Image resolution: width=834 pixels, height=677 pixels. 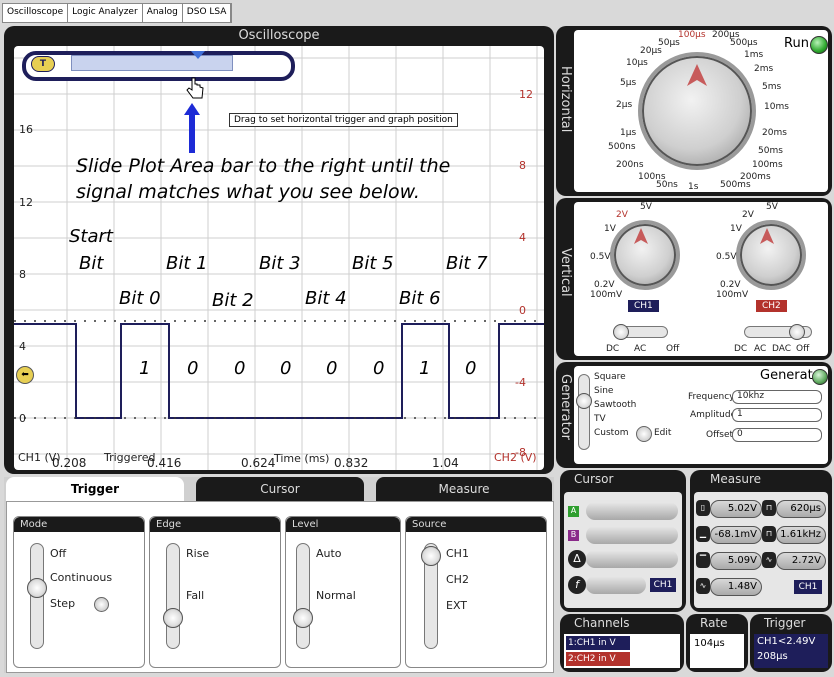 I want to click on level-option-auto: Auto, so click(x=329, y=553).